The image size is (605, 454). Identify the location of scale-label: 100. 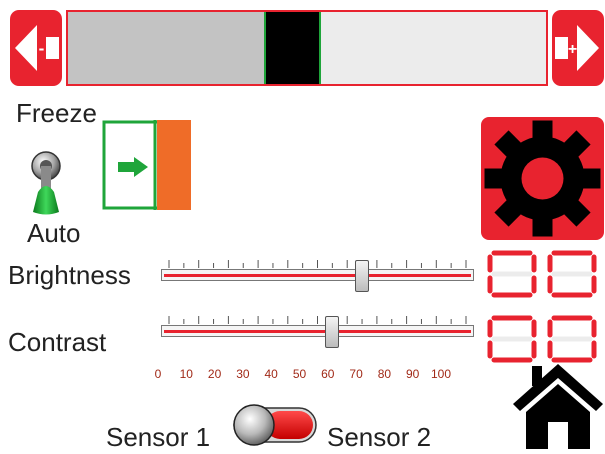
(441, 374).